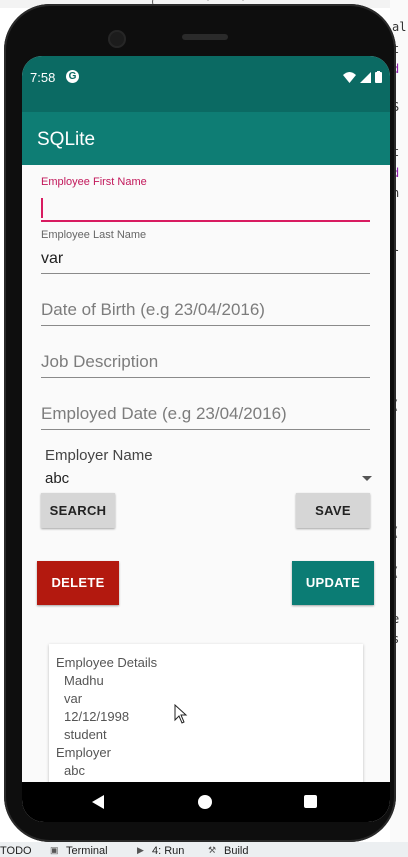  I want to click on google-icon: G, so click(72, 76).